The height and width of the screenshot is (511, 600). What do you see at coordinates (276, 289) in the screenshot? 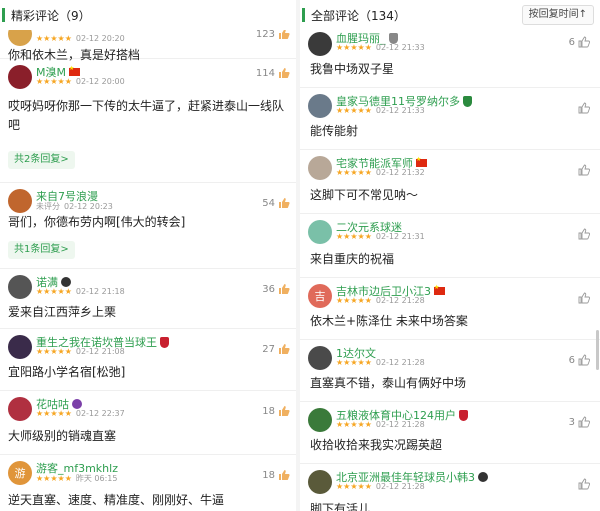
I see `like-button: 36` at bounding box center [276, 289].